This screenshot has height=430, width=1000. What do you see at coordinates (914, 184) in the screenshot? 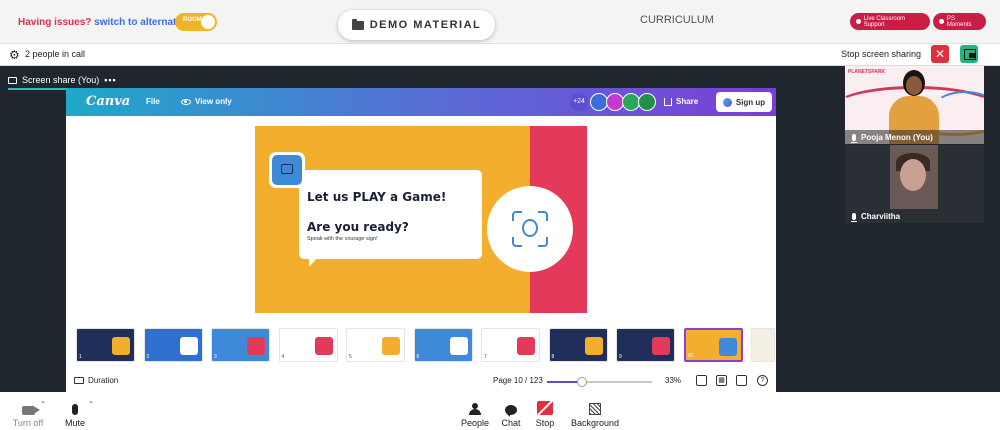
I see `participant-tile: Charviitha` at bounding box center [914, 184].